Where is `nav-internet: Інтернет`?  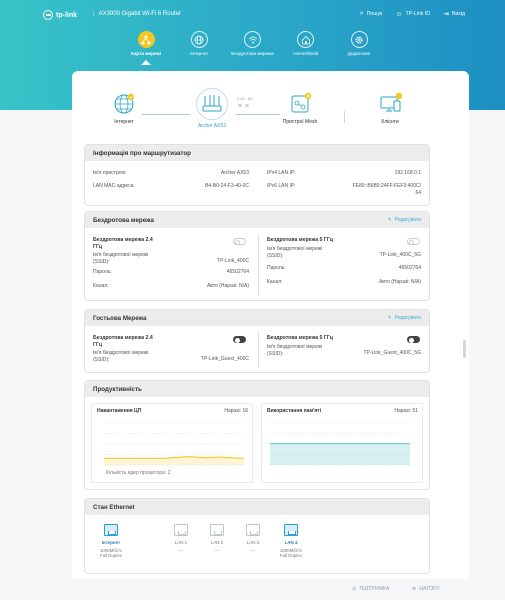
nav-internet: Інтернет is located at coordinates (199, 49).